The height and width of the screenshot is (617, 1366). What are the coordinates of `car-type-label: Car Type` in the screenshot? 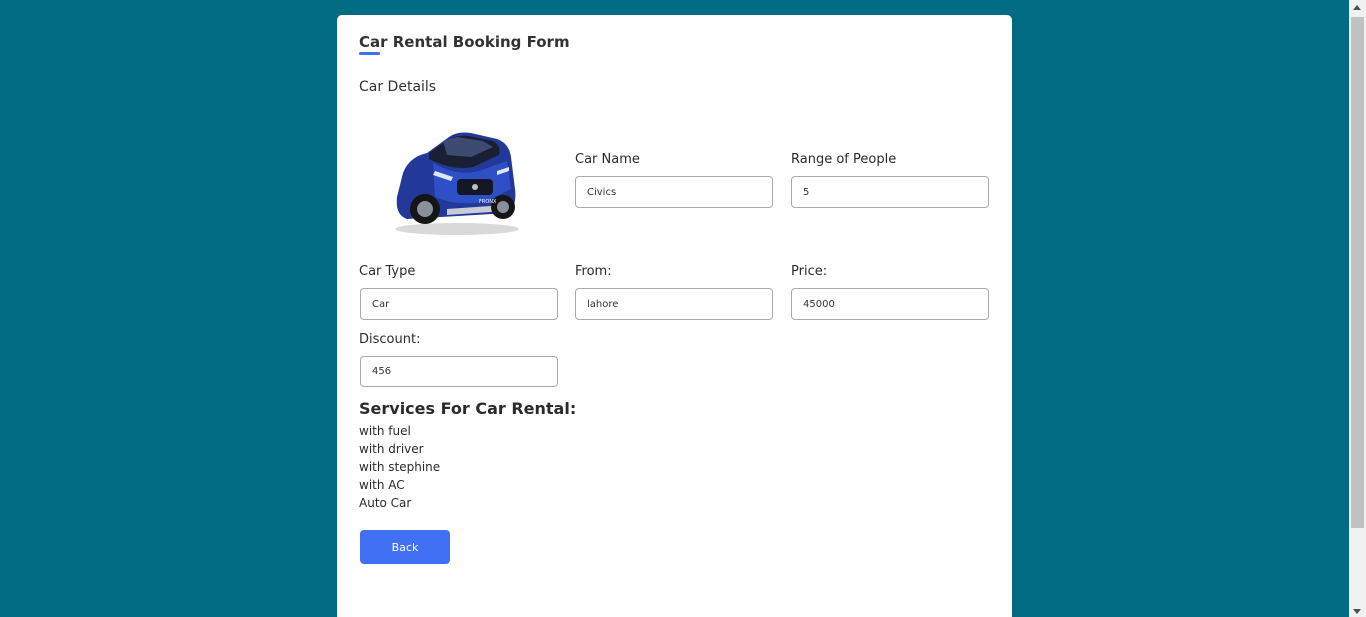 It's located at (387, 271).